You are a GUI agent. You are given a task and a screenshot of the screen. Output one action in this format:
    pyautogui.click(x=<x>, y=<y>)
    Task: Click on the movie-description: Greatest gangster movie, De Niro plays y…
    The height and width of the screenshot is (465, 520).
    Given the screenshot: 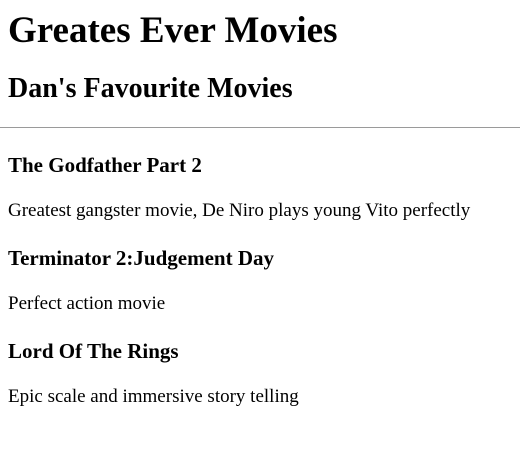 What is the action you would take?
    pyautogui.click(x=239, y=210)
    